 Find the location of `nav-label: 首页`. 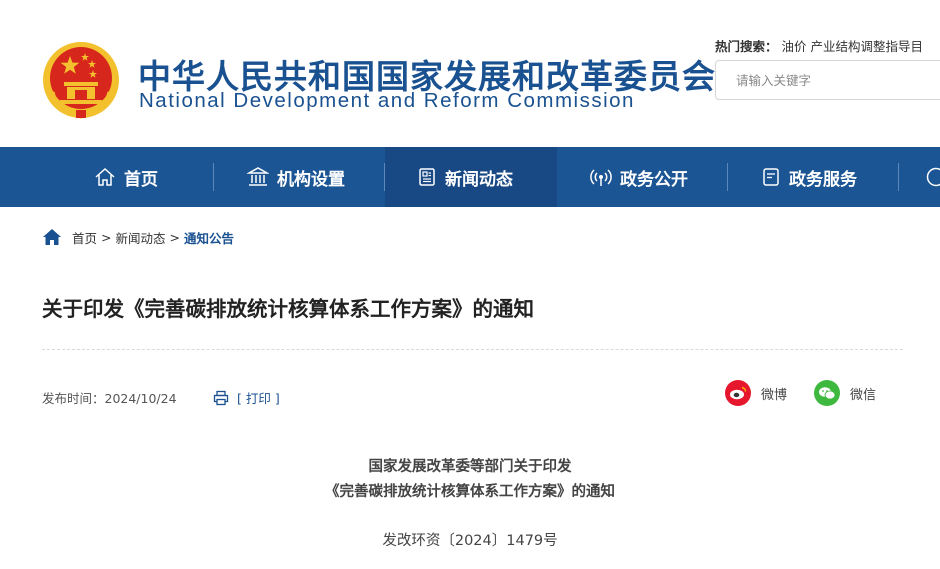

nav-label: 首页 is located at coordinates (141, 179).